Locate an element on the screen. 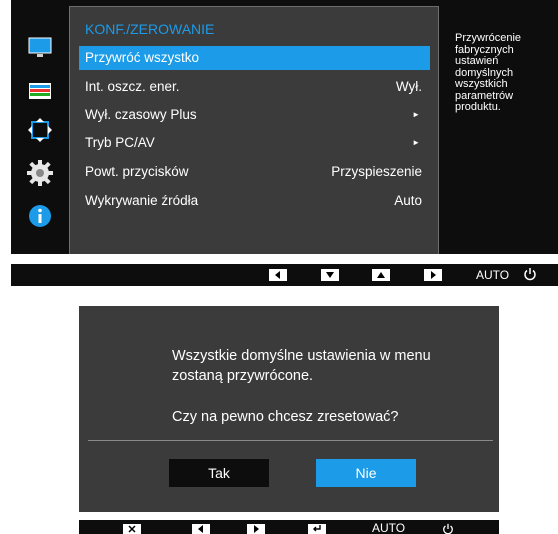 The width and height of the screenshot is (558, 534). menu-item-label: Przywróć wszystko is located at coordinates (142, 57).